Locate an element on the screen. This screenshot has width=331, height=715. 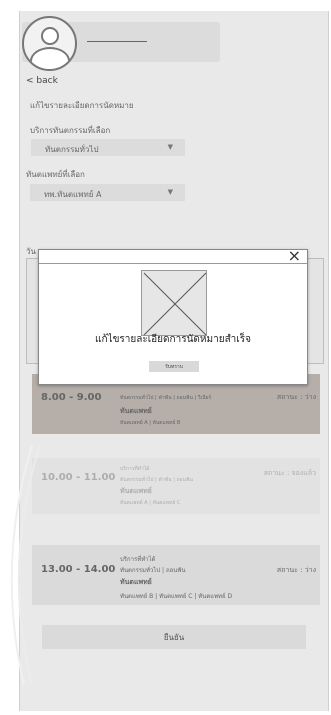
avatar-body-icon is located at coordinates (50, 58).